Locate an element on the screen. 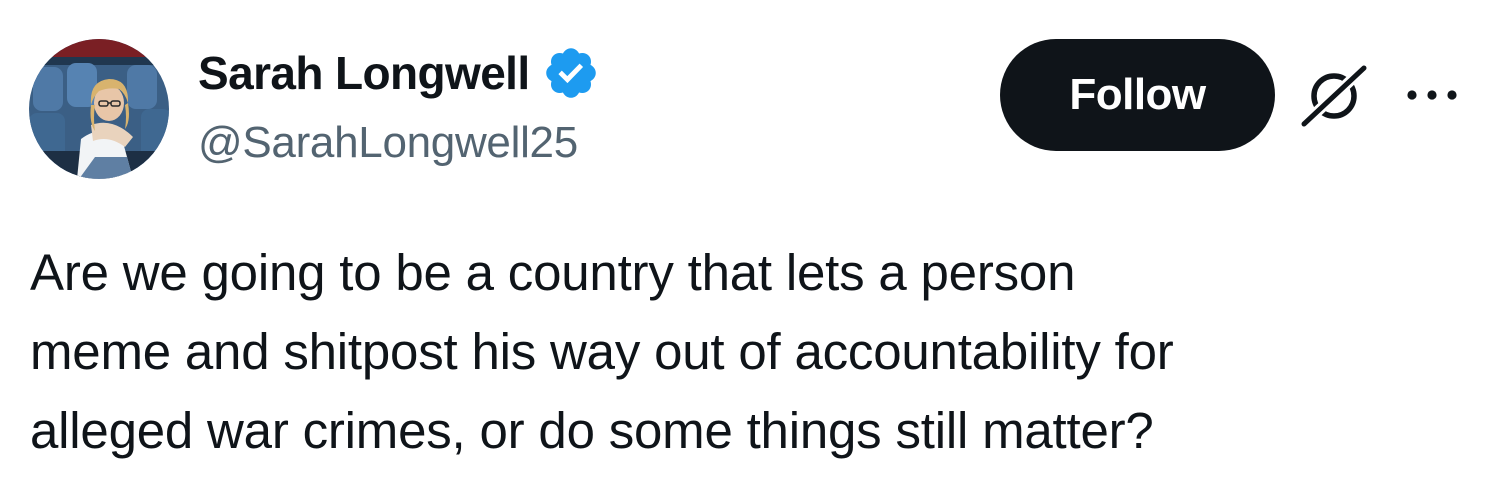 The width and height of the screenshot is (1494, 504). follow-button: Follow is located at coordinates (1137, 95).